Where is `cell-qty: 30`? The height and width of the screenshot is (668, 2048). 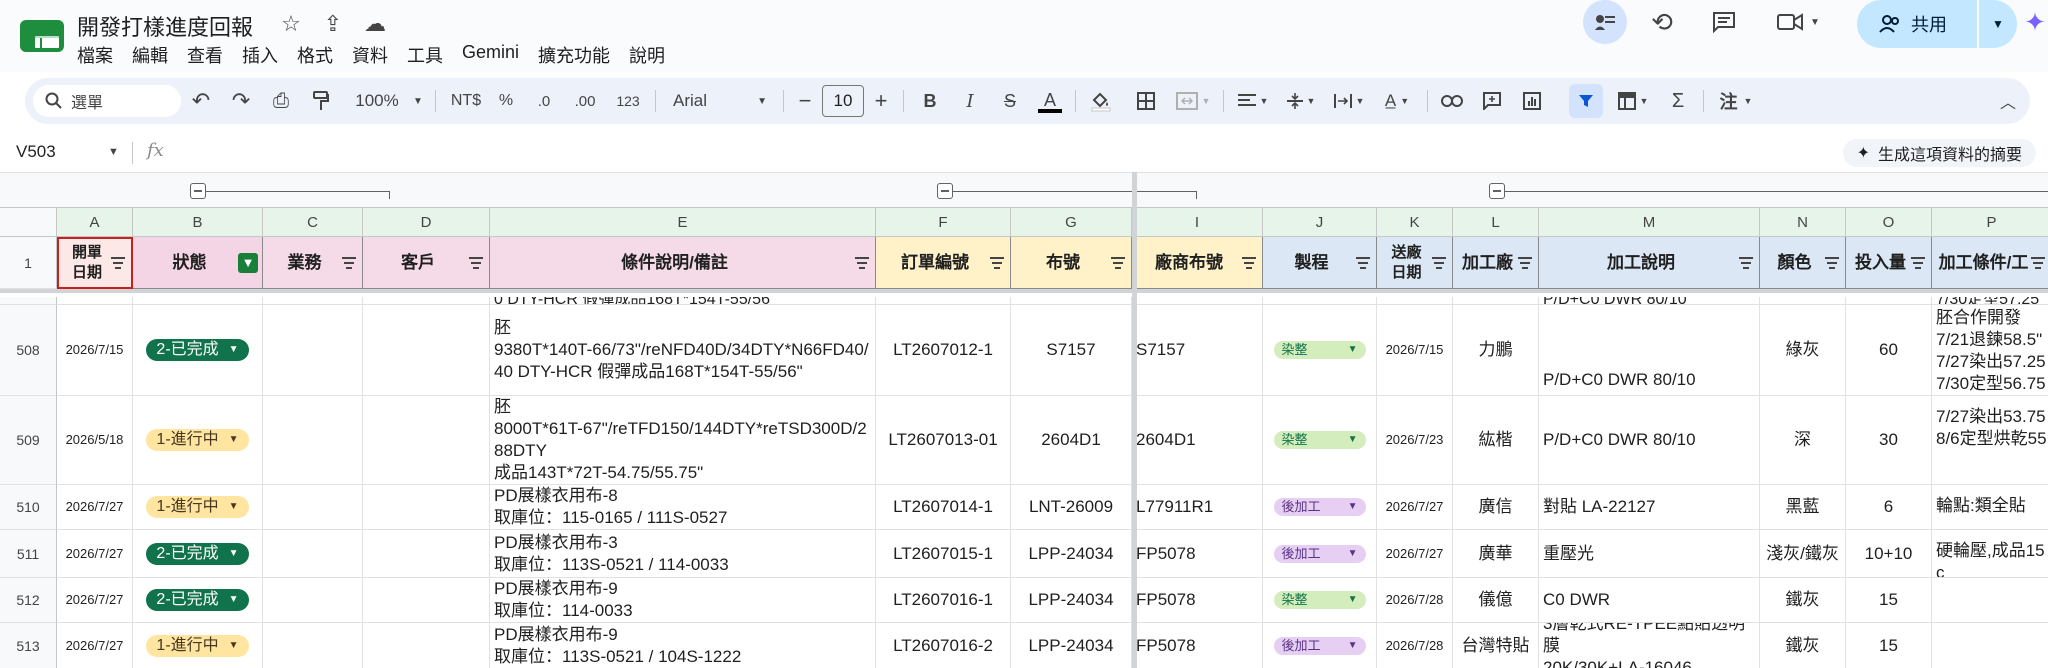 cell-qty: 30 is located at coordinates (1889, 440).